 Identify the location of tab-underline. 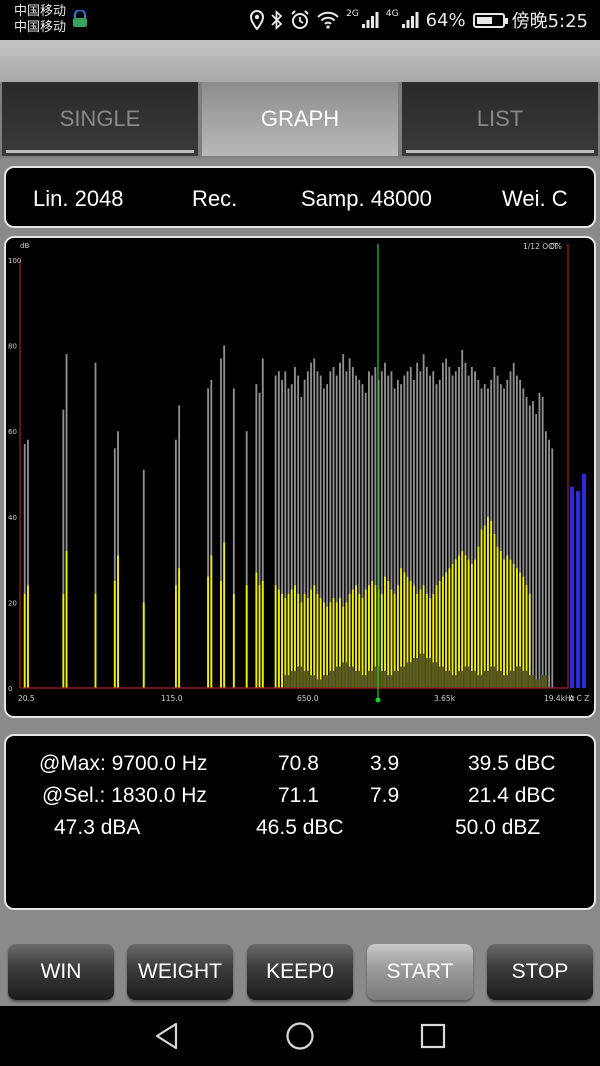
(100, 151).